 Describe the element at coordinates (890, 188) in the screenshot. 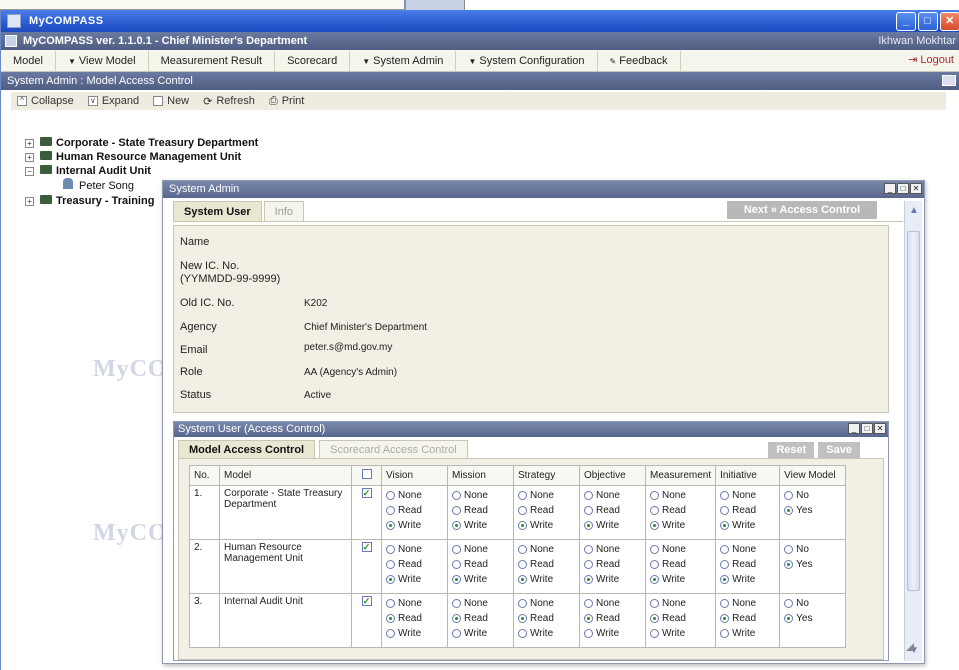

I see `dialog-minimize-button: _` at that location.